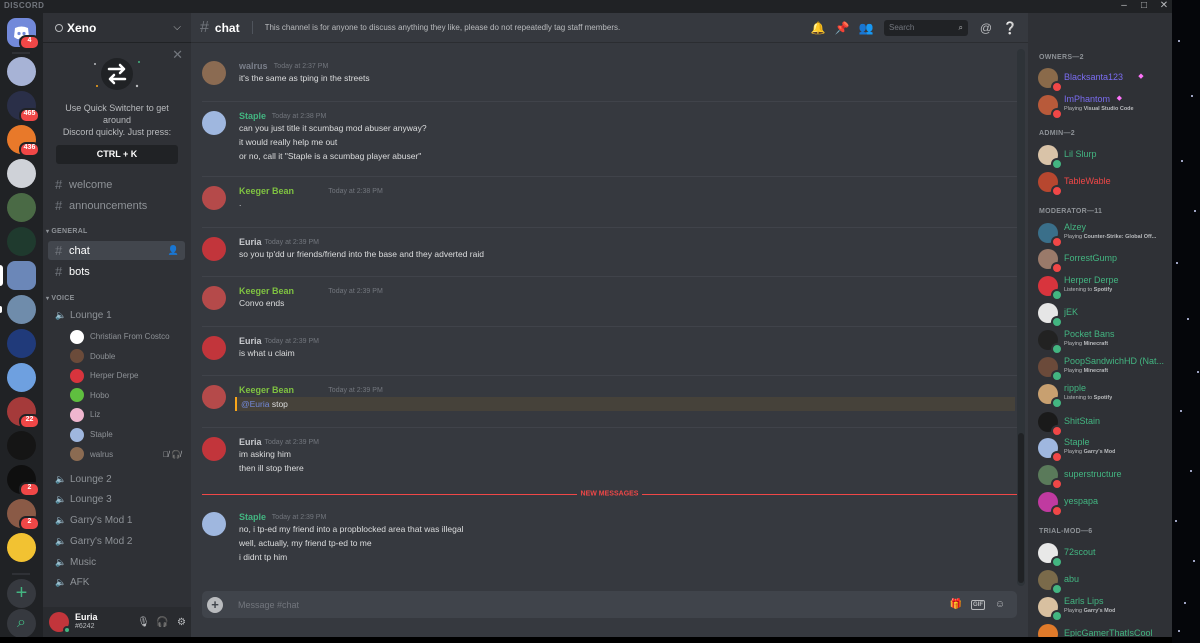 The image size is (1200, 643). I want to click on message-composer: + Message #chat 🎁 GIF ☺, so click(609, 604).